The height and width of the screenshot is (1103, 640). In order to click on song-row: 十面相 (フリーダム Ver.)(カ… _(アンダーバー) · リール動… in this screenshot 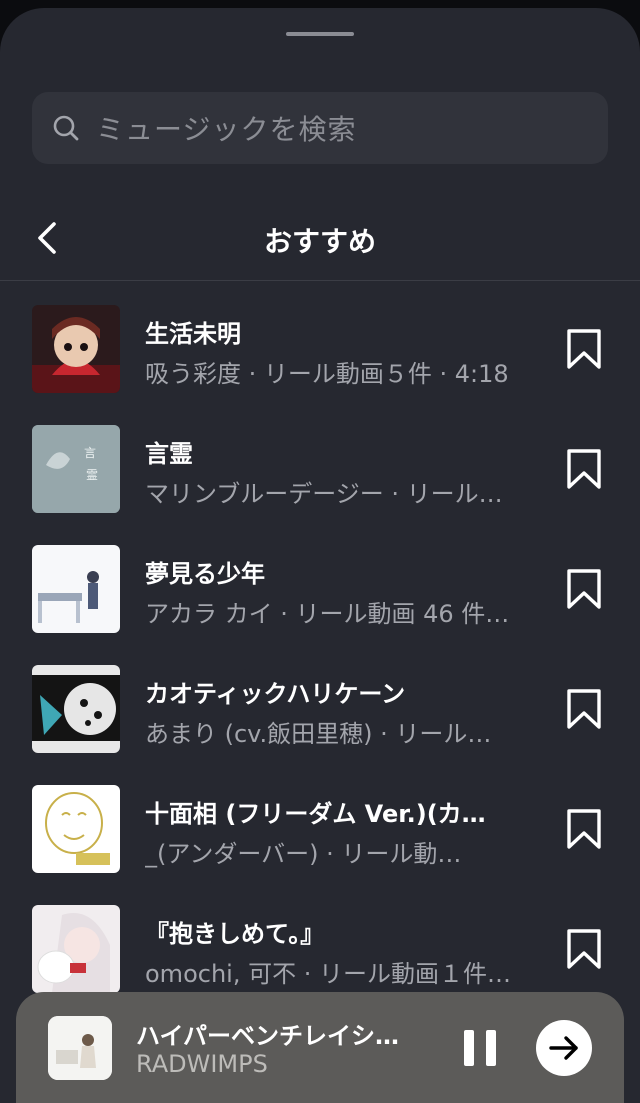, I will do `click(320, 836)`.